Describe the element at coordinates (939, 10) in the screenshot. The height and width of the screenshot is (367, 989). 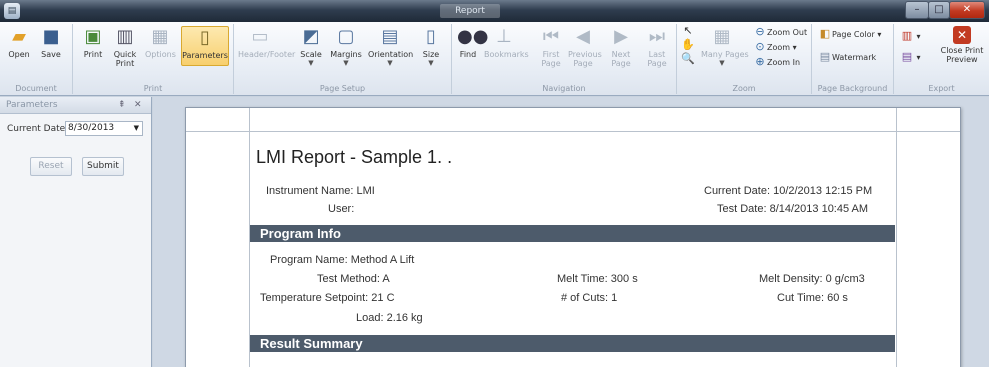
I see `maximize-button: □` at that location.